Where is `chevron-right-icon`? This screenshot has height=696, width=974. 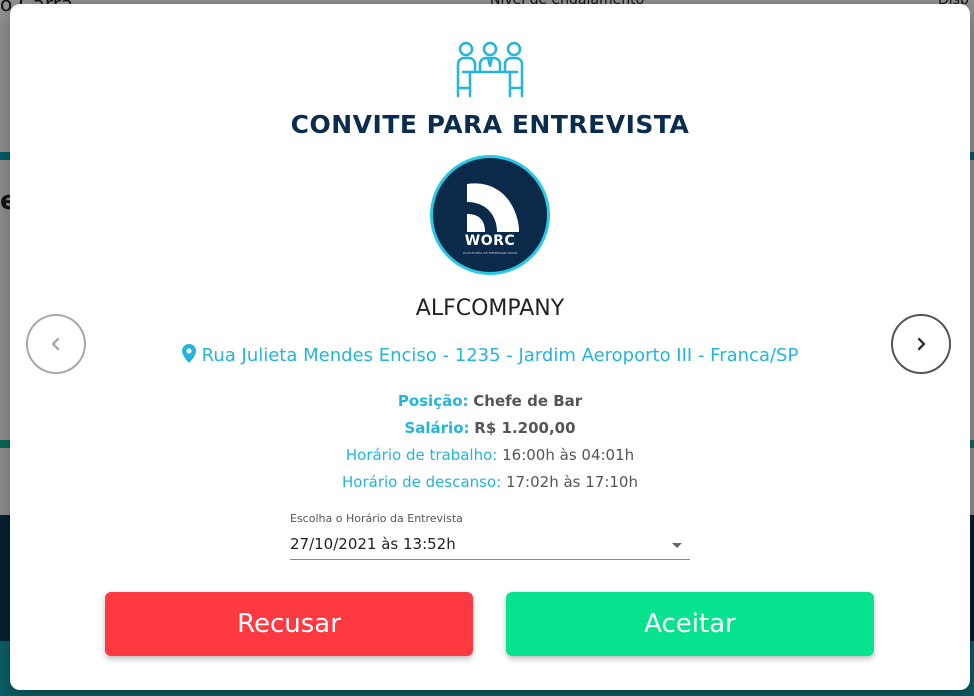
chevron-right-icon is located at coordinates (921, 344).